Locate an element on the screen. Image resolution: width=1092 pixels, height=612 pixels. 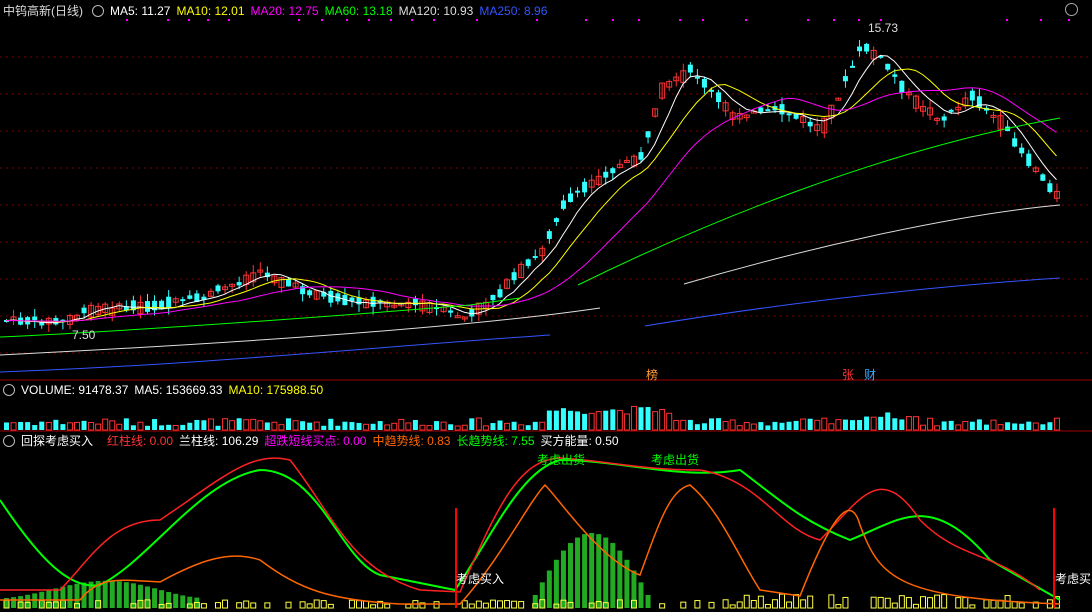
event-tag-zhang: 张 is located at coordinates (848, 374).